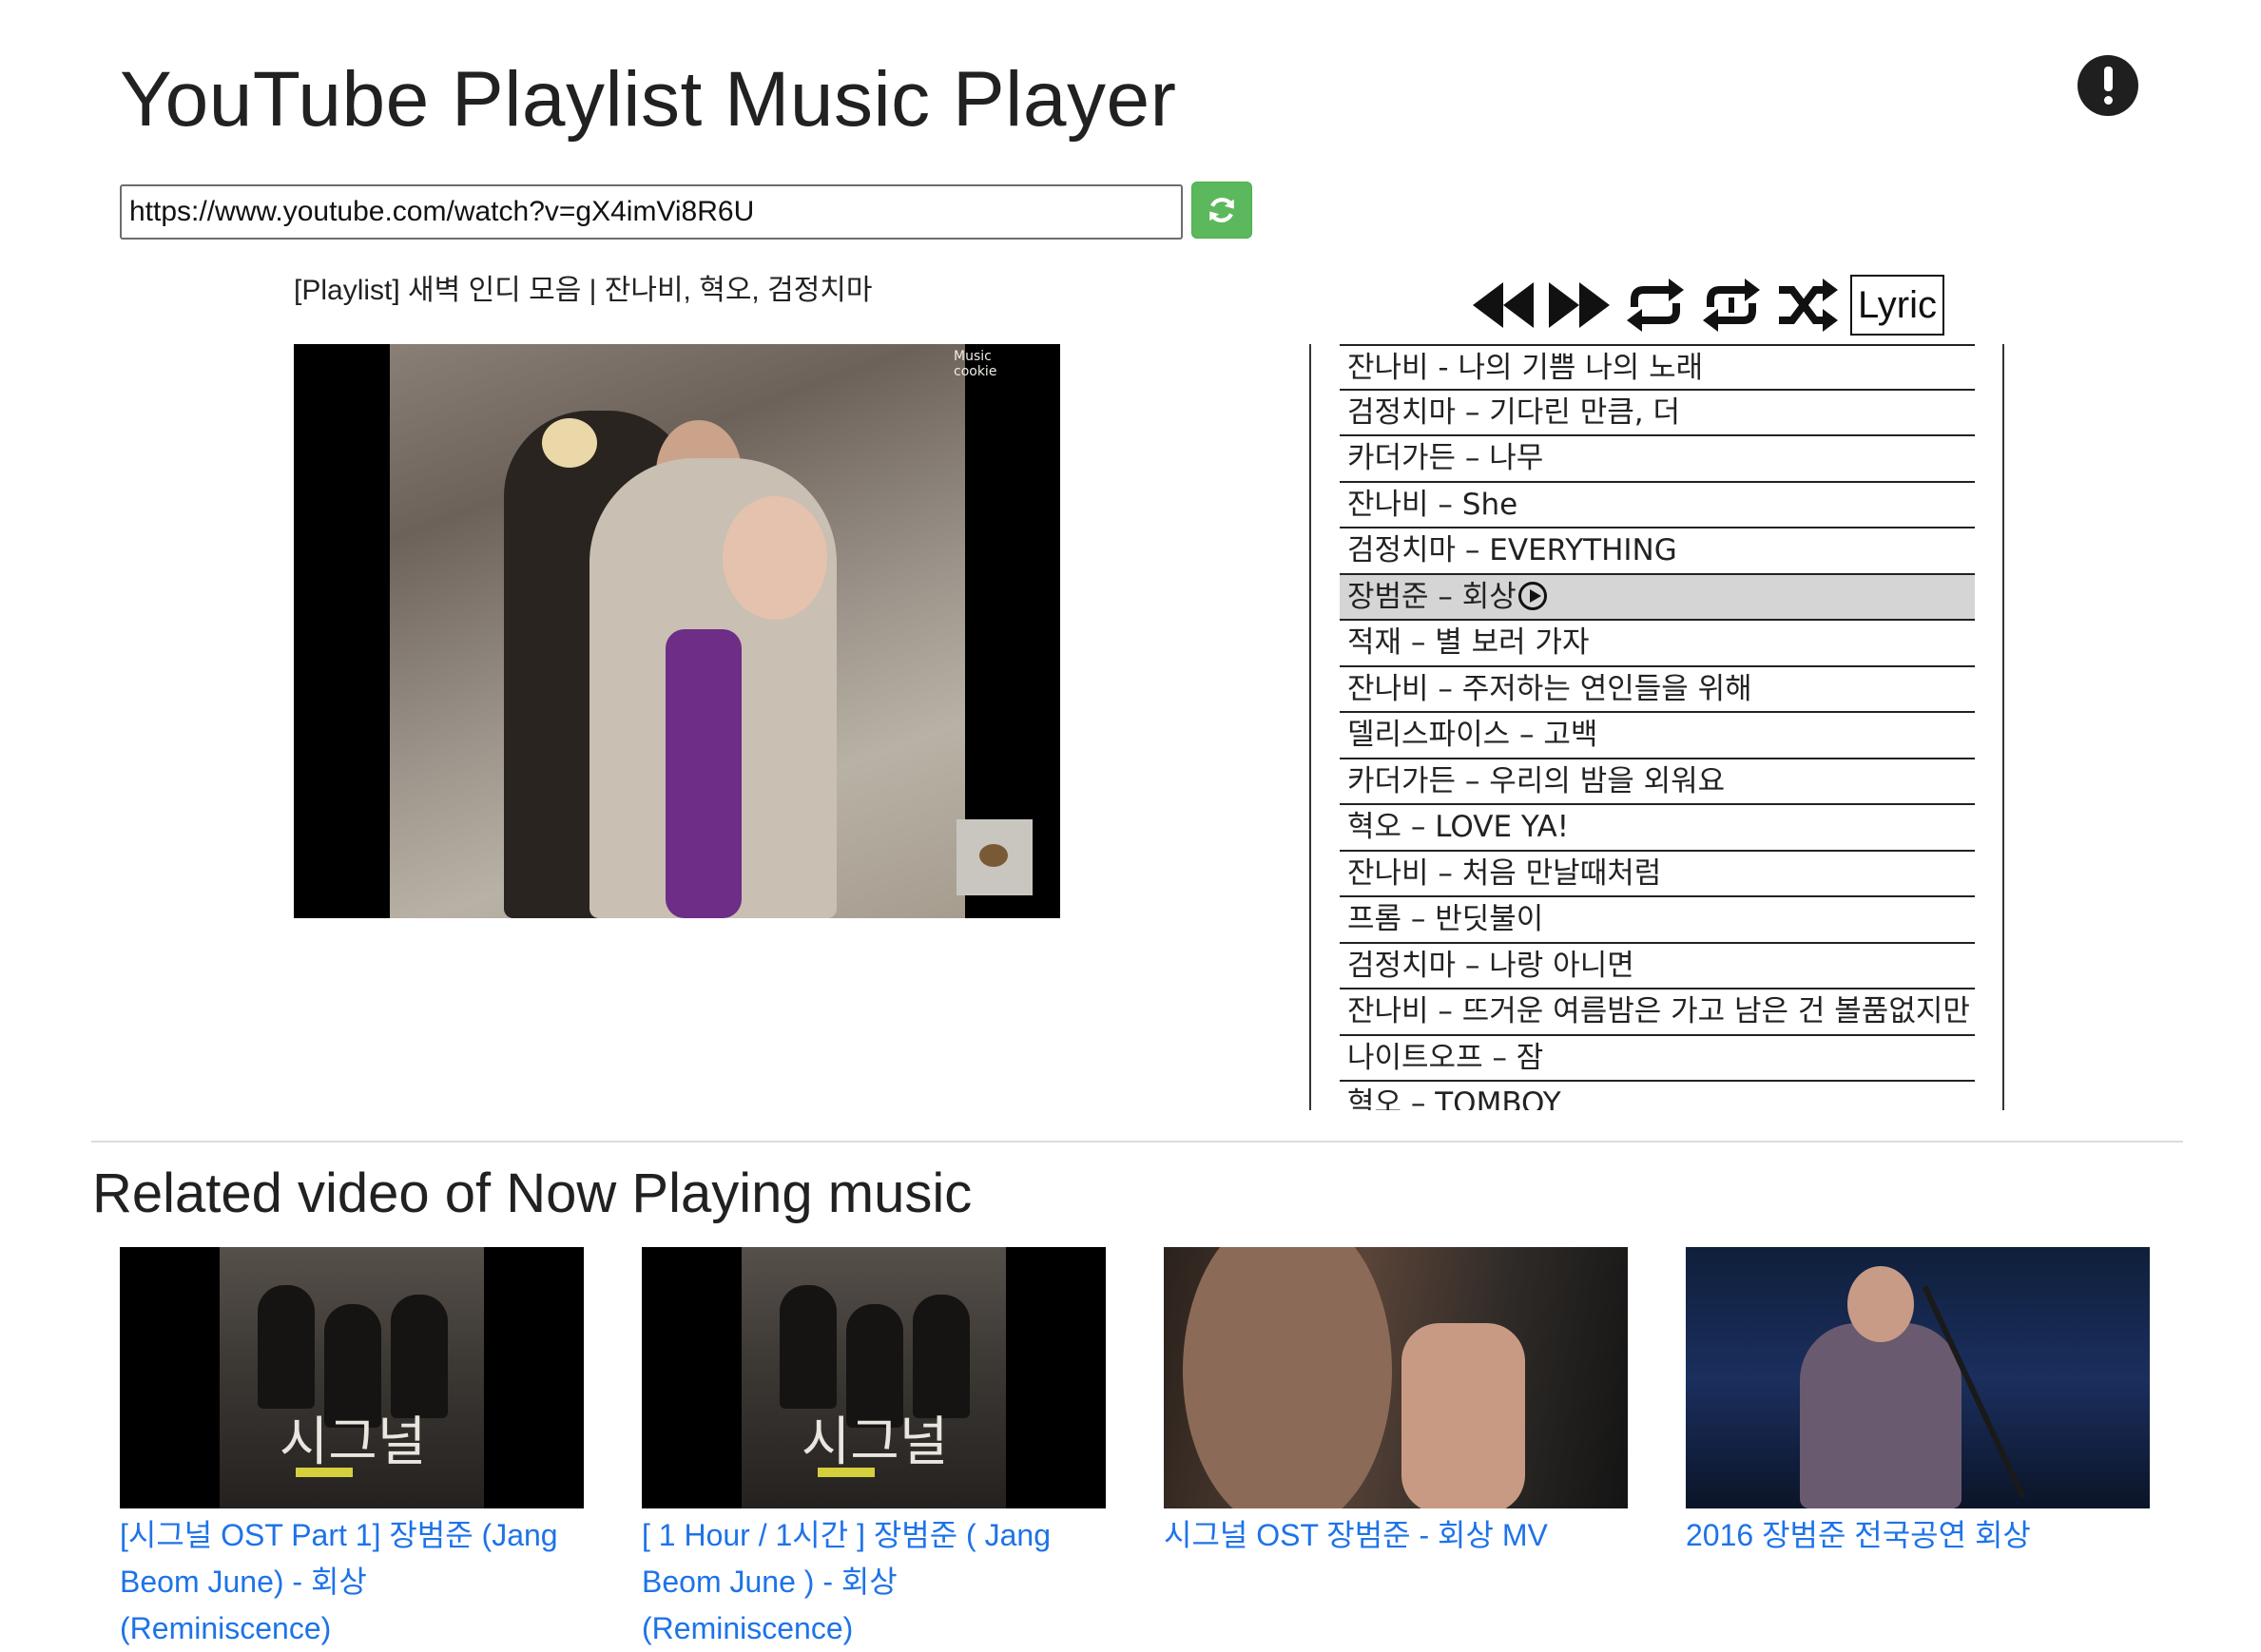  Describe the element at coordinates (1137, 1142) in the screenshot. I see `section-divider` at that location.